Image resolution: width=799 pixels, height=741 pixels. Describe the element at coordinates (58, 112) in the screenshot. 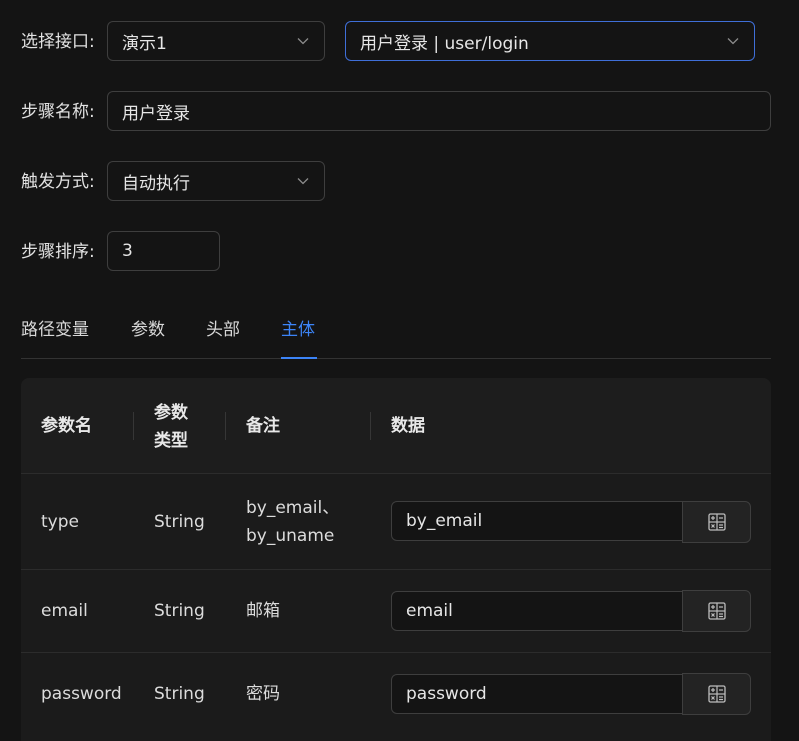

I see `step-name-label: 步骤名称:` at that location.